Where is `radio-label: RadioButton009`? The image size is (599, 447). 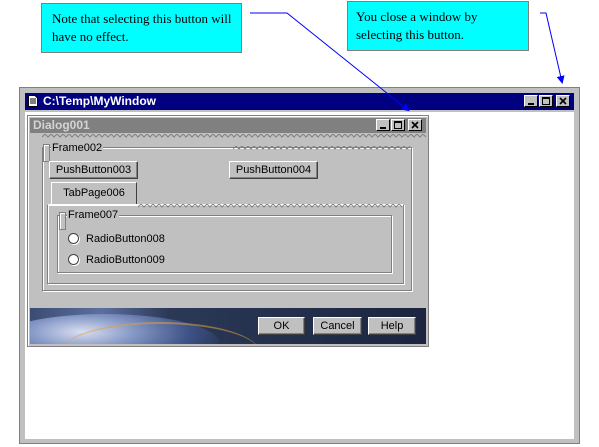 radio-label: RadioButton009 is located at coordinates (125, 260).